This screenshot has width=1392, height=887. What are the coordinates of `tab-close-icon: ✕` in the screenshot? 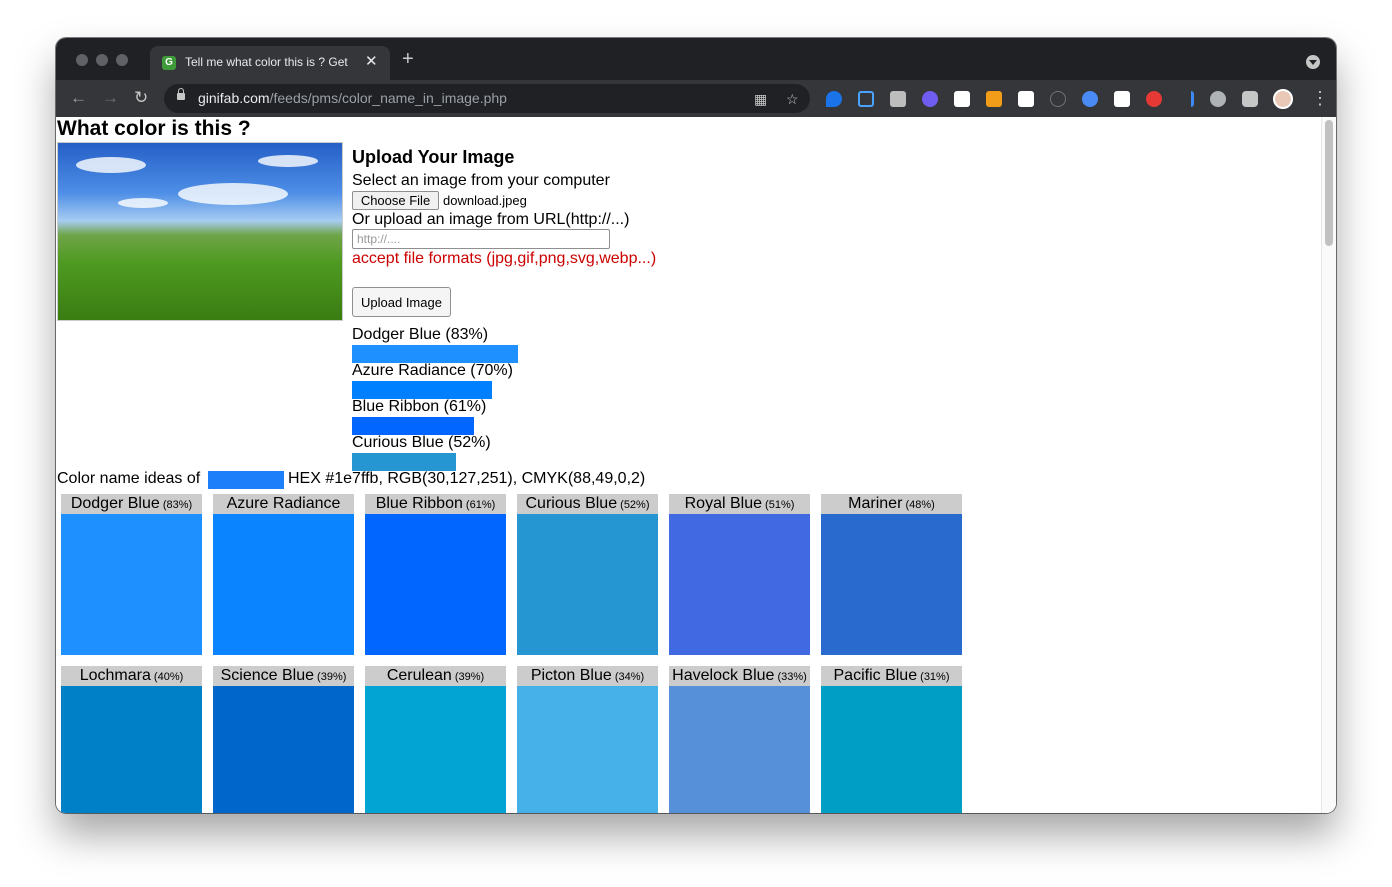 It's located at (371, 62).